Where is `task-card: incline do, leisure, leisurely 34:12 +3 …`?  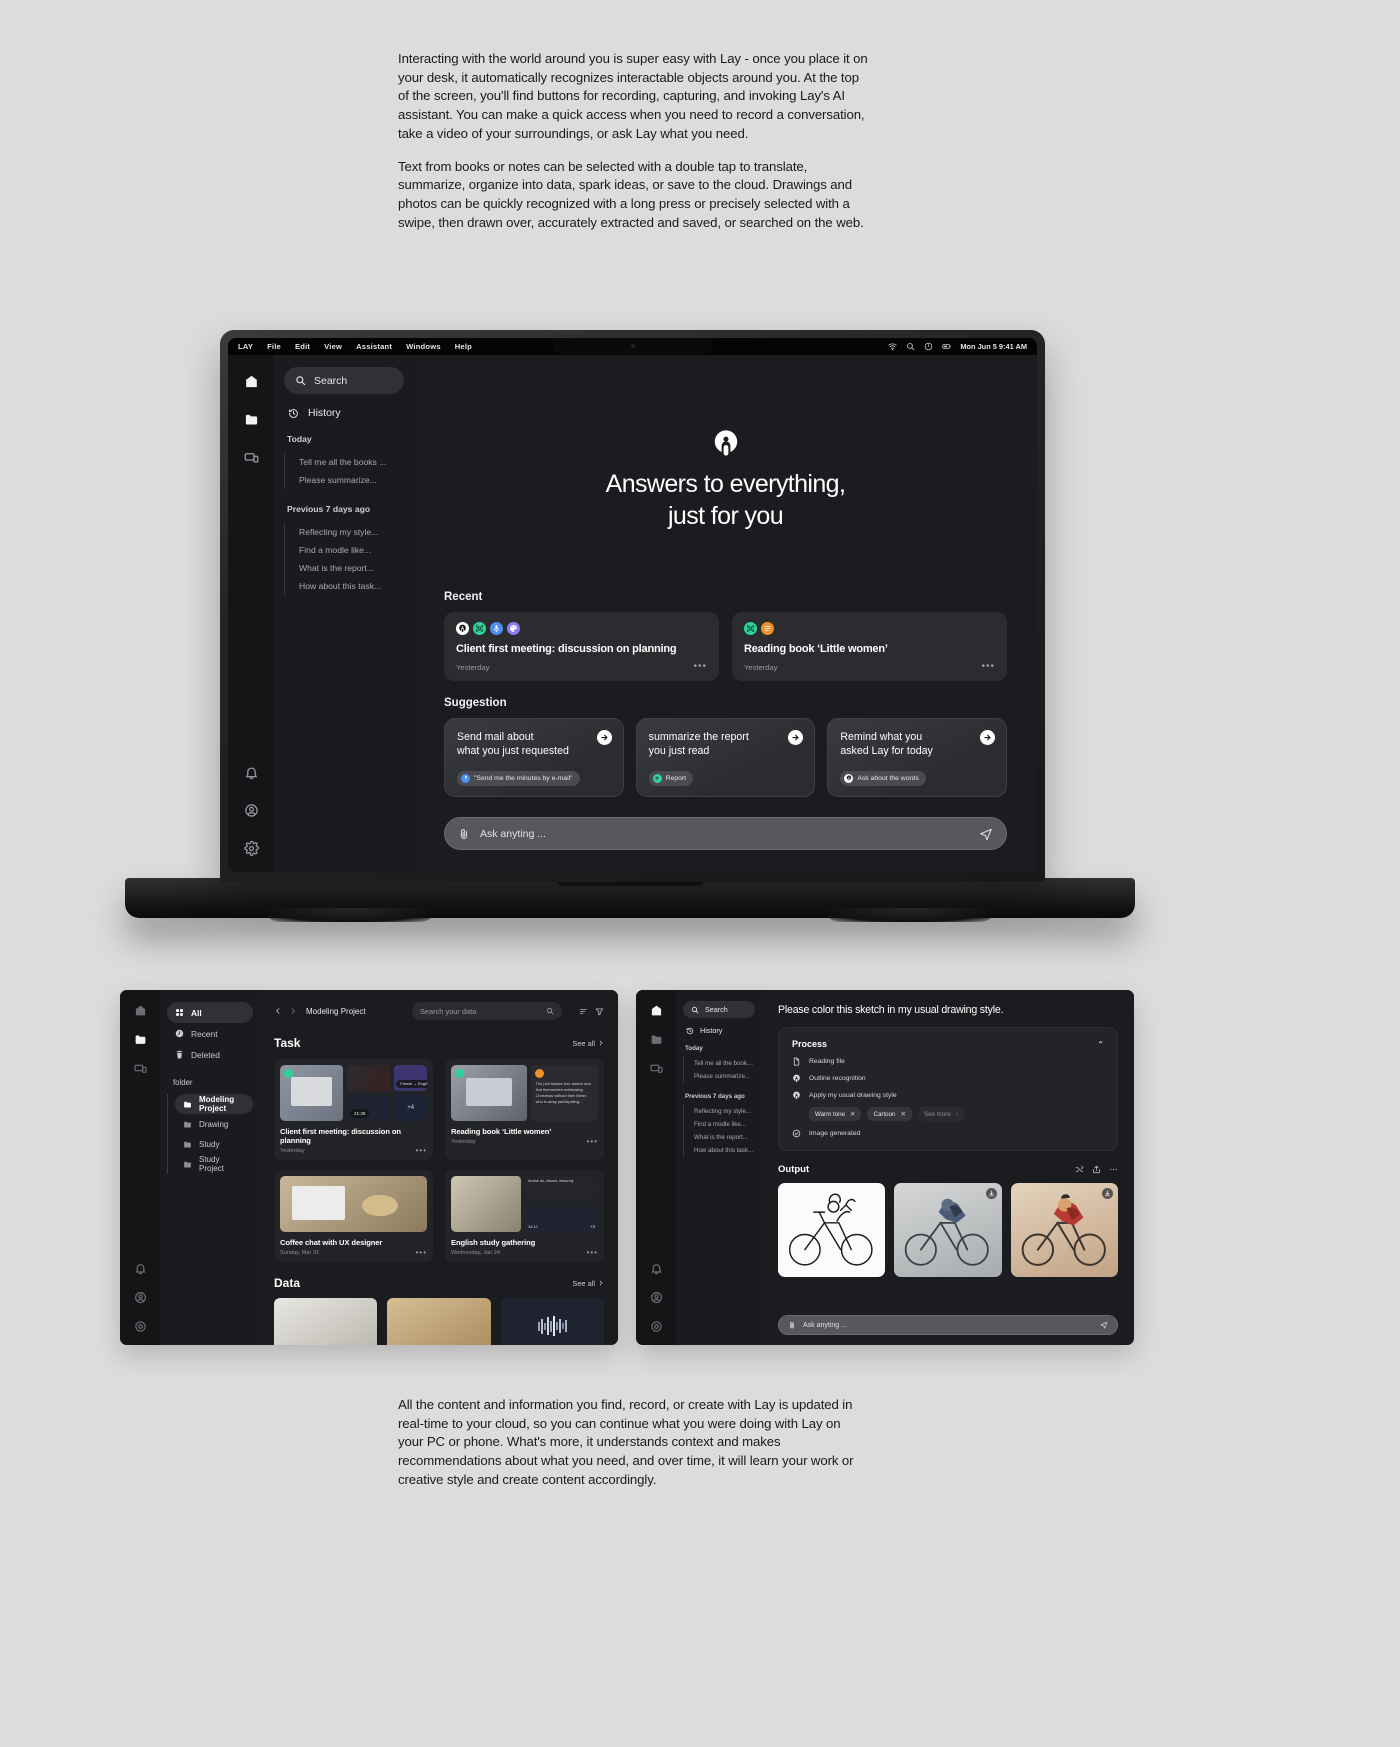
task-card: incline do, leisure, leisurely 34:12 +3 … is located at coordinates (524, 1216).